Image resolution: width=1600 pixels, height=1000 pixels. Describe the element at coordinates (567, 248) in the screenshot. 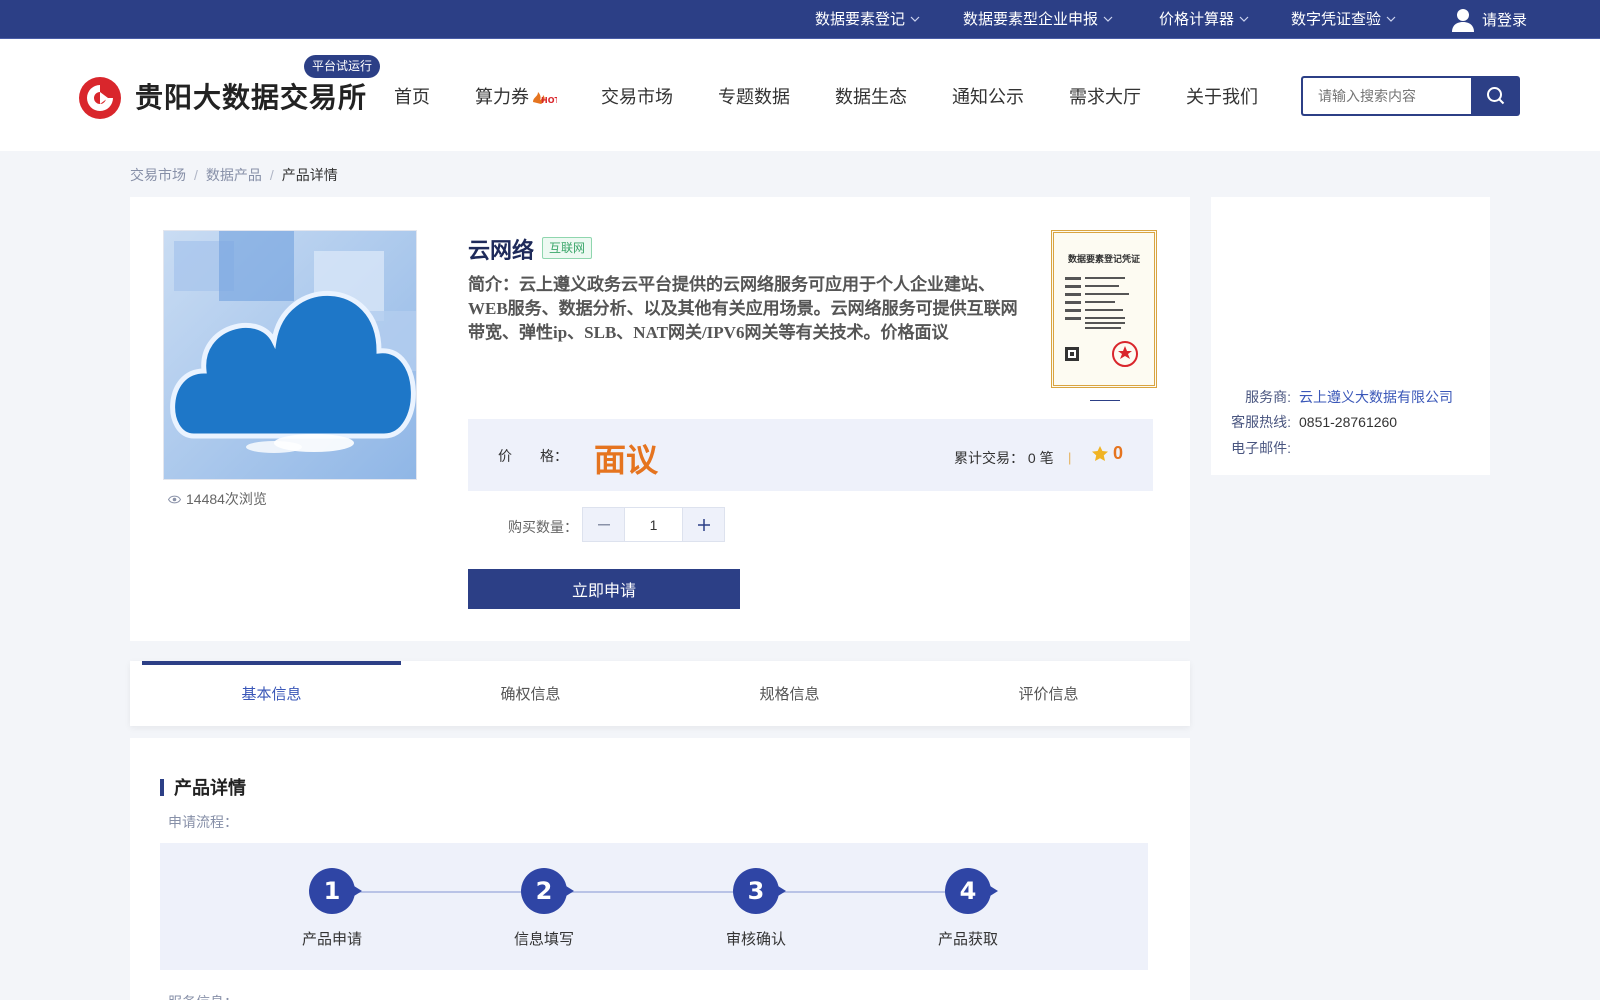

I see `category-tag: 互联网` at that location.